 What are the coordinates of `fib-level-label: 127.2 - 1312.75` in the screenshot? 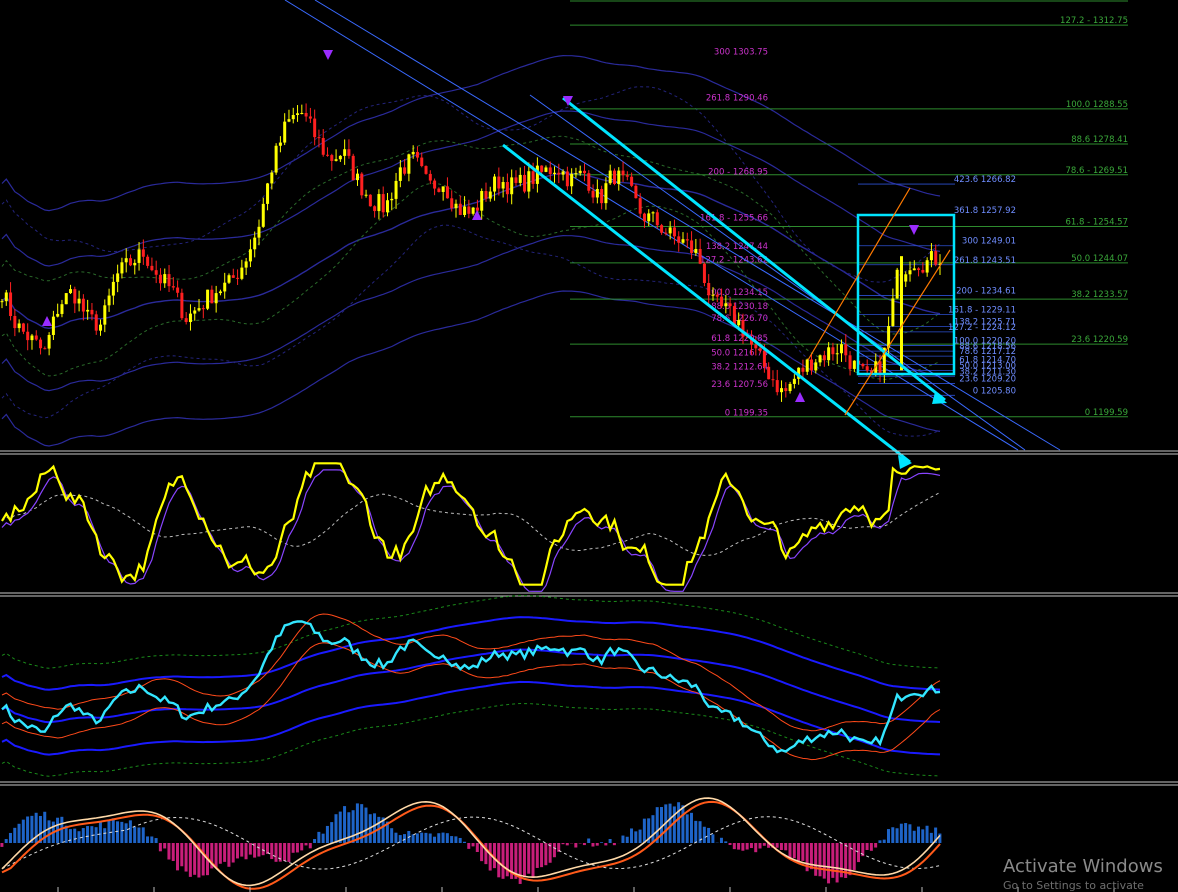 It's located at (1094, 21).